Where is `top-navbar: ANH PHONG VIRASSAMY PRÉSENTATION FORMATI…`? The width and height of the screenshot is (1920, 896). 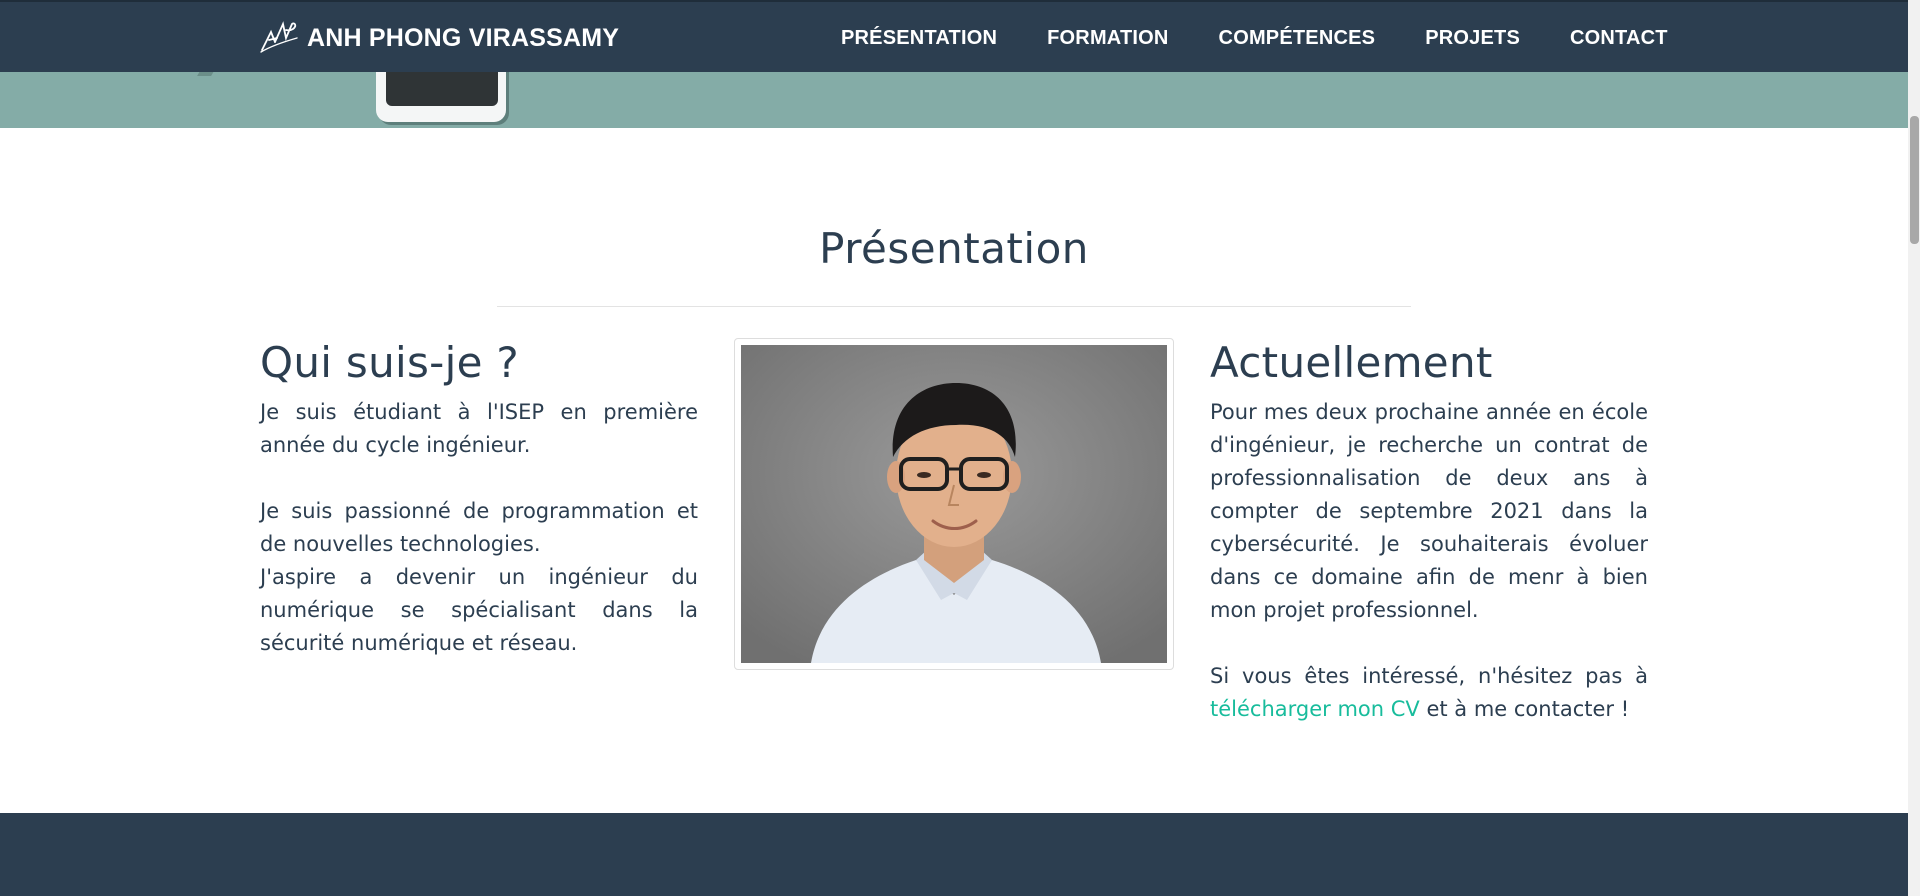 top-navbar: ANH PHONG VIRASSAMY PRÉSENTATION FORMATI… is located at coordinates (954, 36).